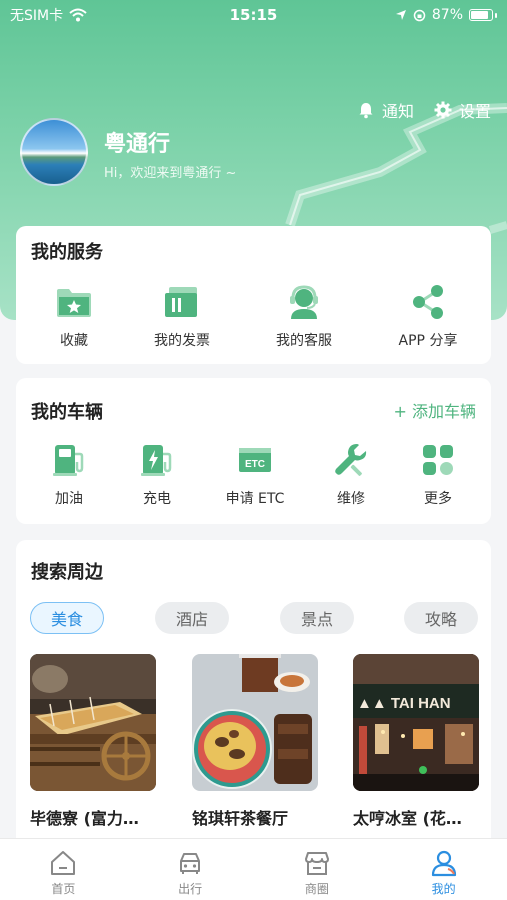 Image resolution: width=507 pixels, height=900 pixels. What do you see at coordinates (404, 703) in the screenshot?
I see `svg-text: ▲▲ TAI HAN` at bounding box center [404, 703].